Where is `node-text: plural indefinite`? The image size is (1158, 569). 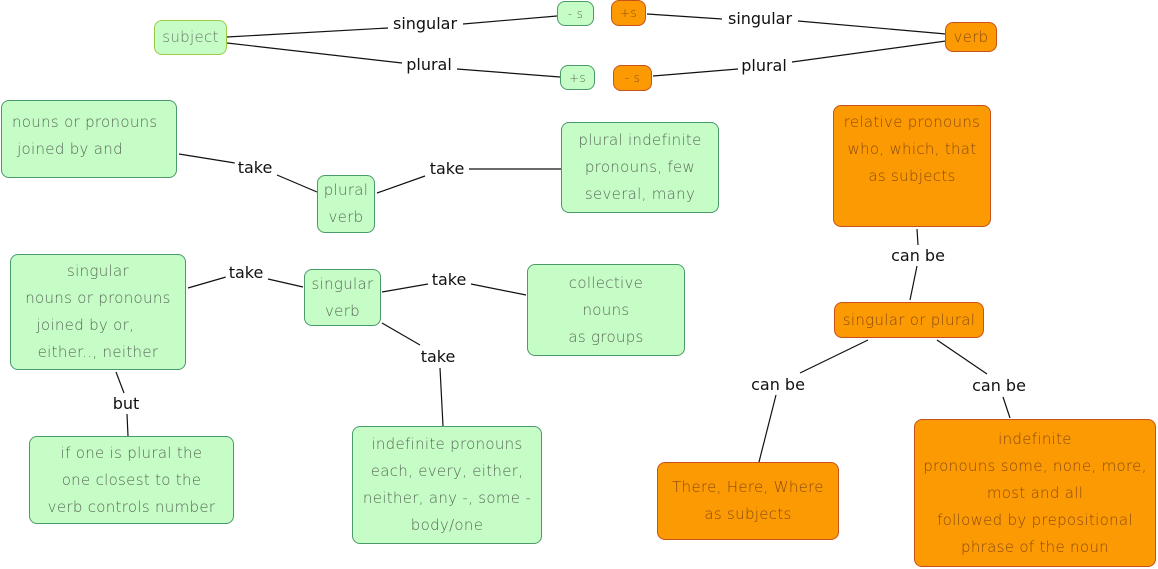 node-text: plural indefinite is located at coordinates (640, 140).